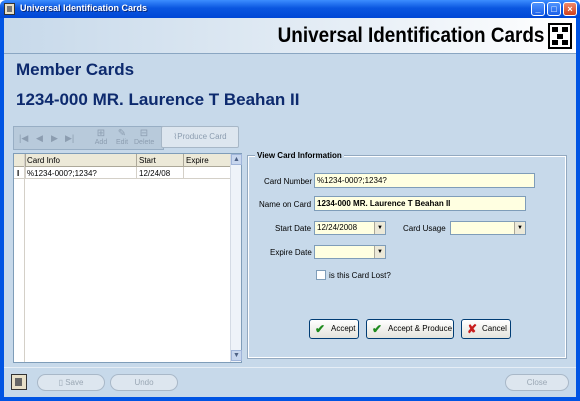 This screenshot has height=401, width=580. I want to click on card-usage-select: ▼, so click(488, 228).